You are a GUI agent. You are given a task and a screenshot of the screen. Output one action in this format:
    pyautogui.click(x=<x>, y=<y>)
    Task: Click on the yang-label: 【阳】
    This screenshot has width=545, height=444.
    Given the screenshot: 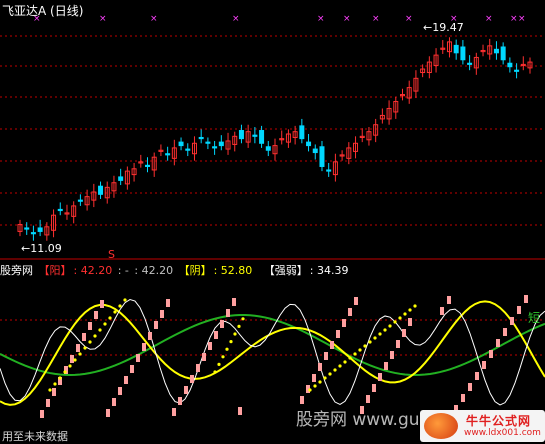 What is the action you would take?
    pyautogui.click(x=55, y=270)
    